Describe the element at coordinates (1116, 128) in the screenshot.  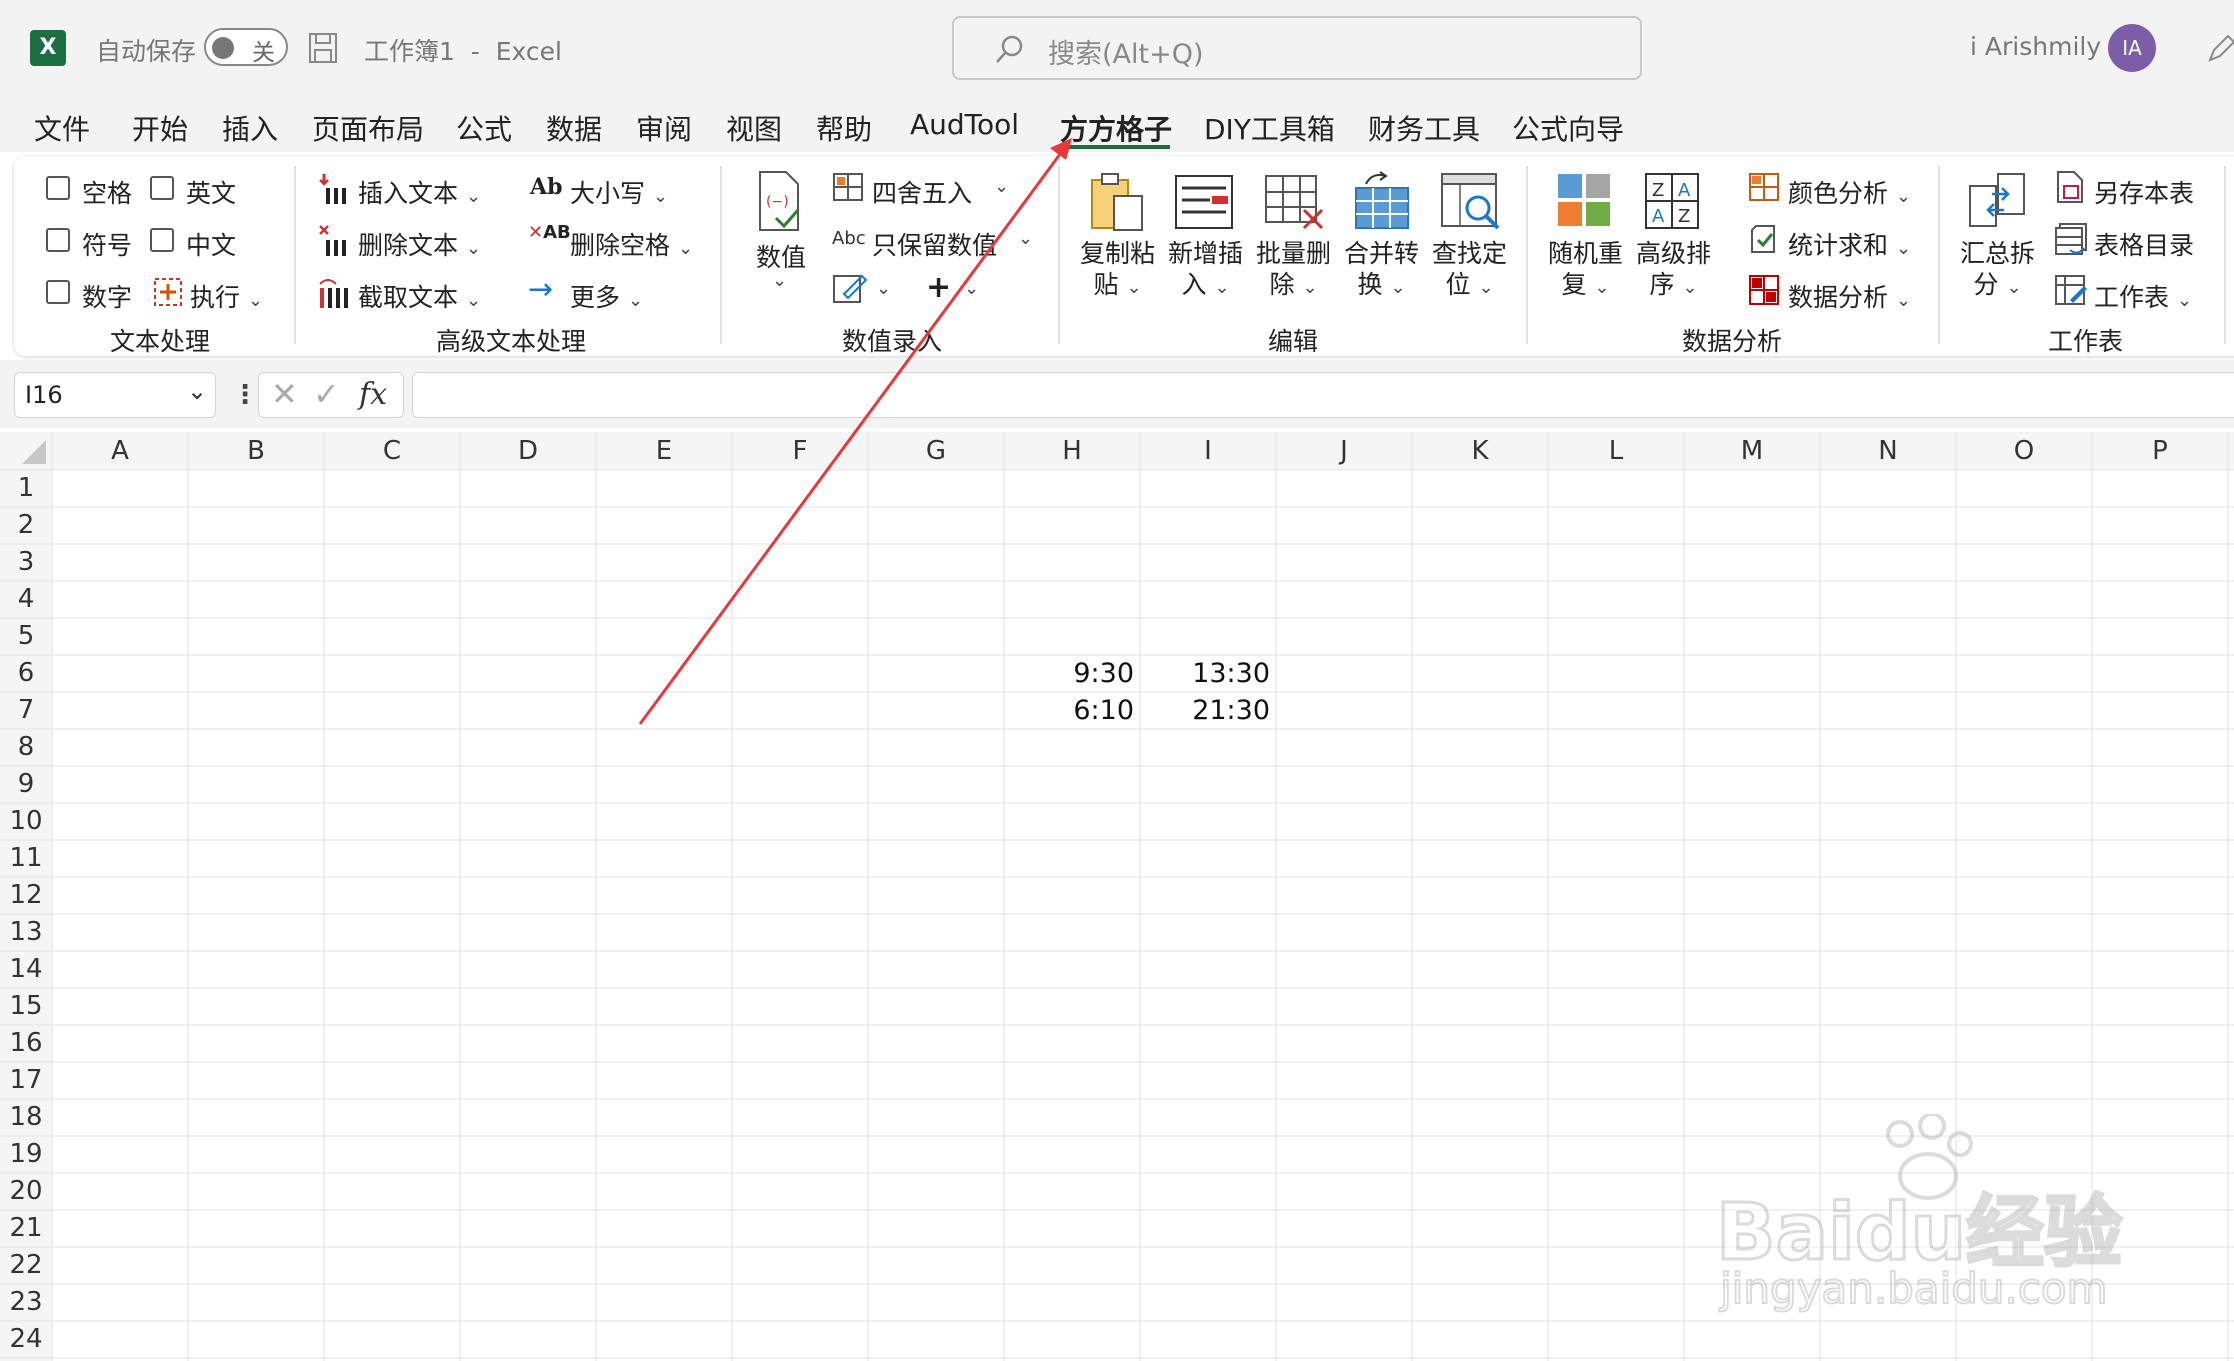
I see `tab-fangfanggezi: 方方格子` at that location.